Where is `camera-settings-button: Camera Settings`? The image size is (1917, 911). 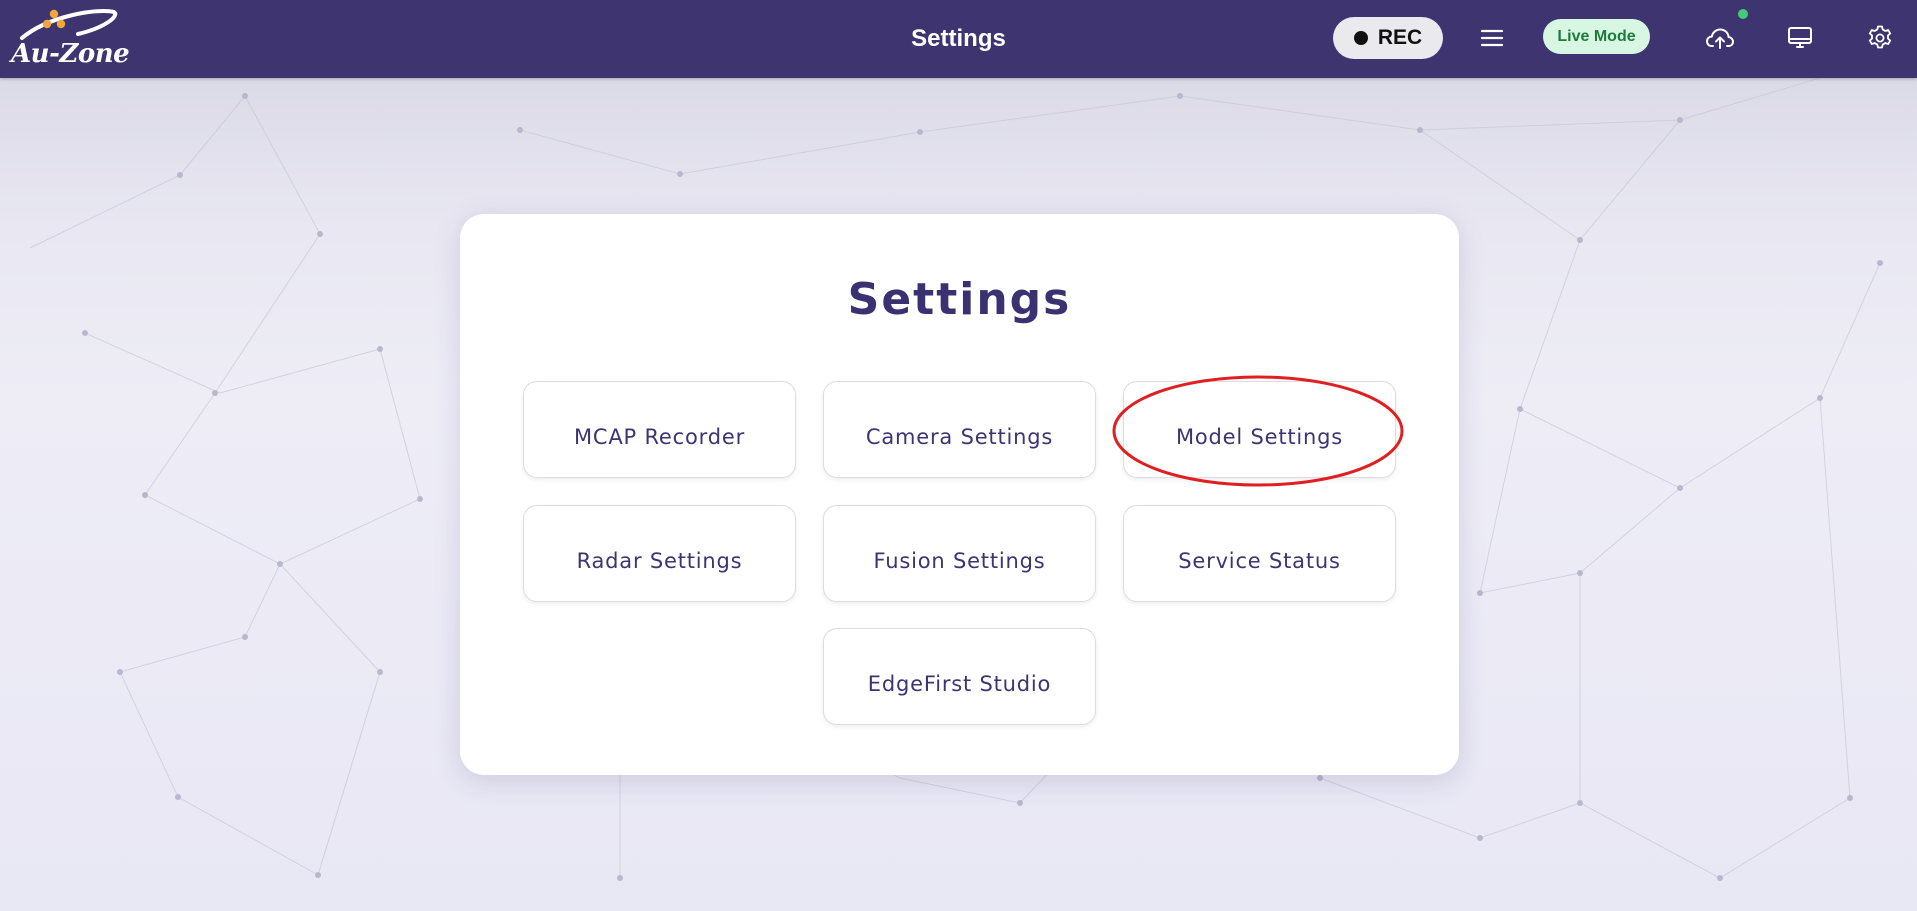 camera-settings-button: Camera Settings is located at coordinates (959, 429).